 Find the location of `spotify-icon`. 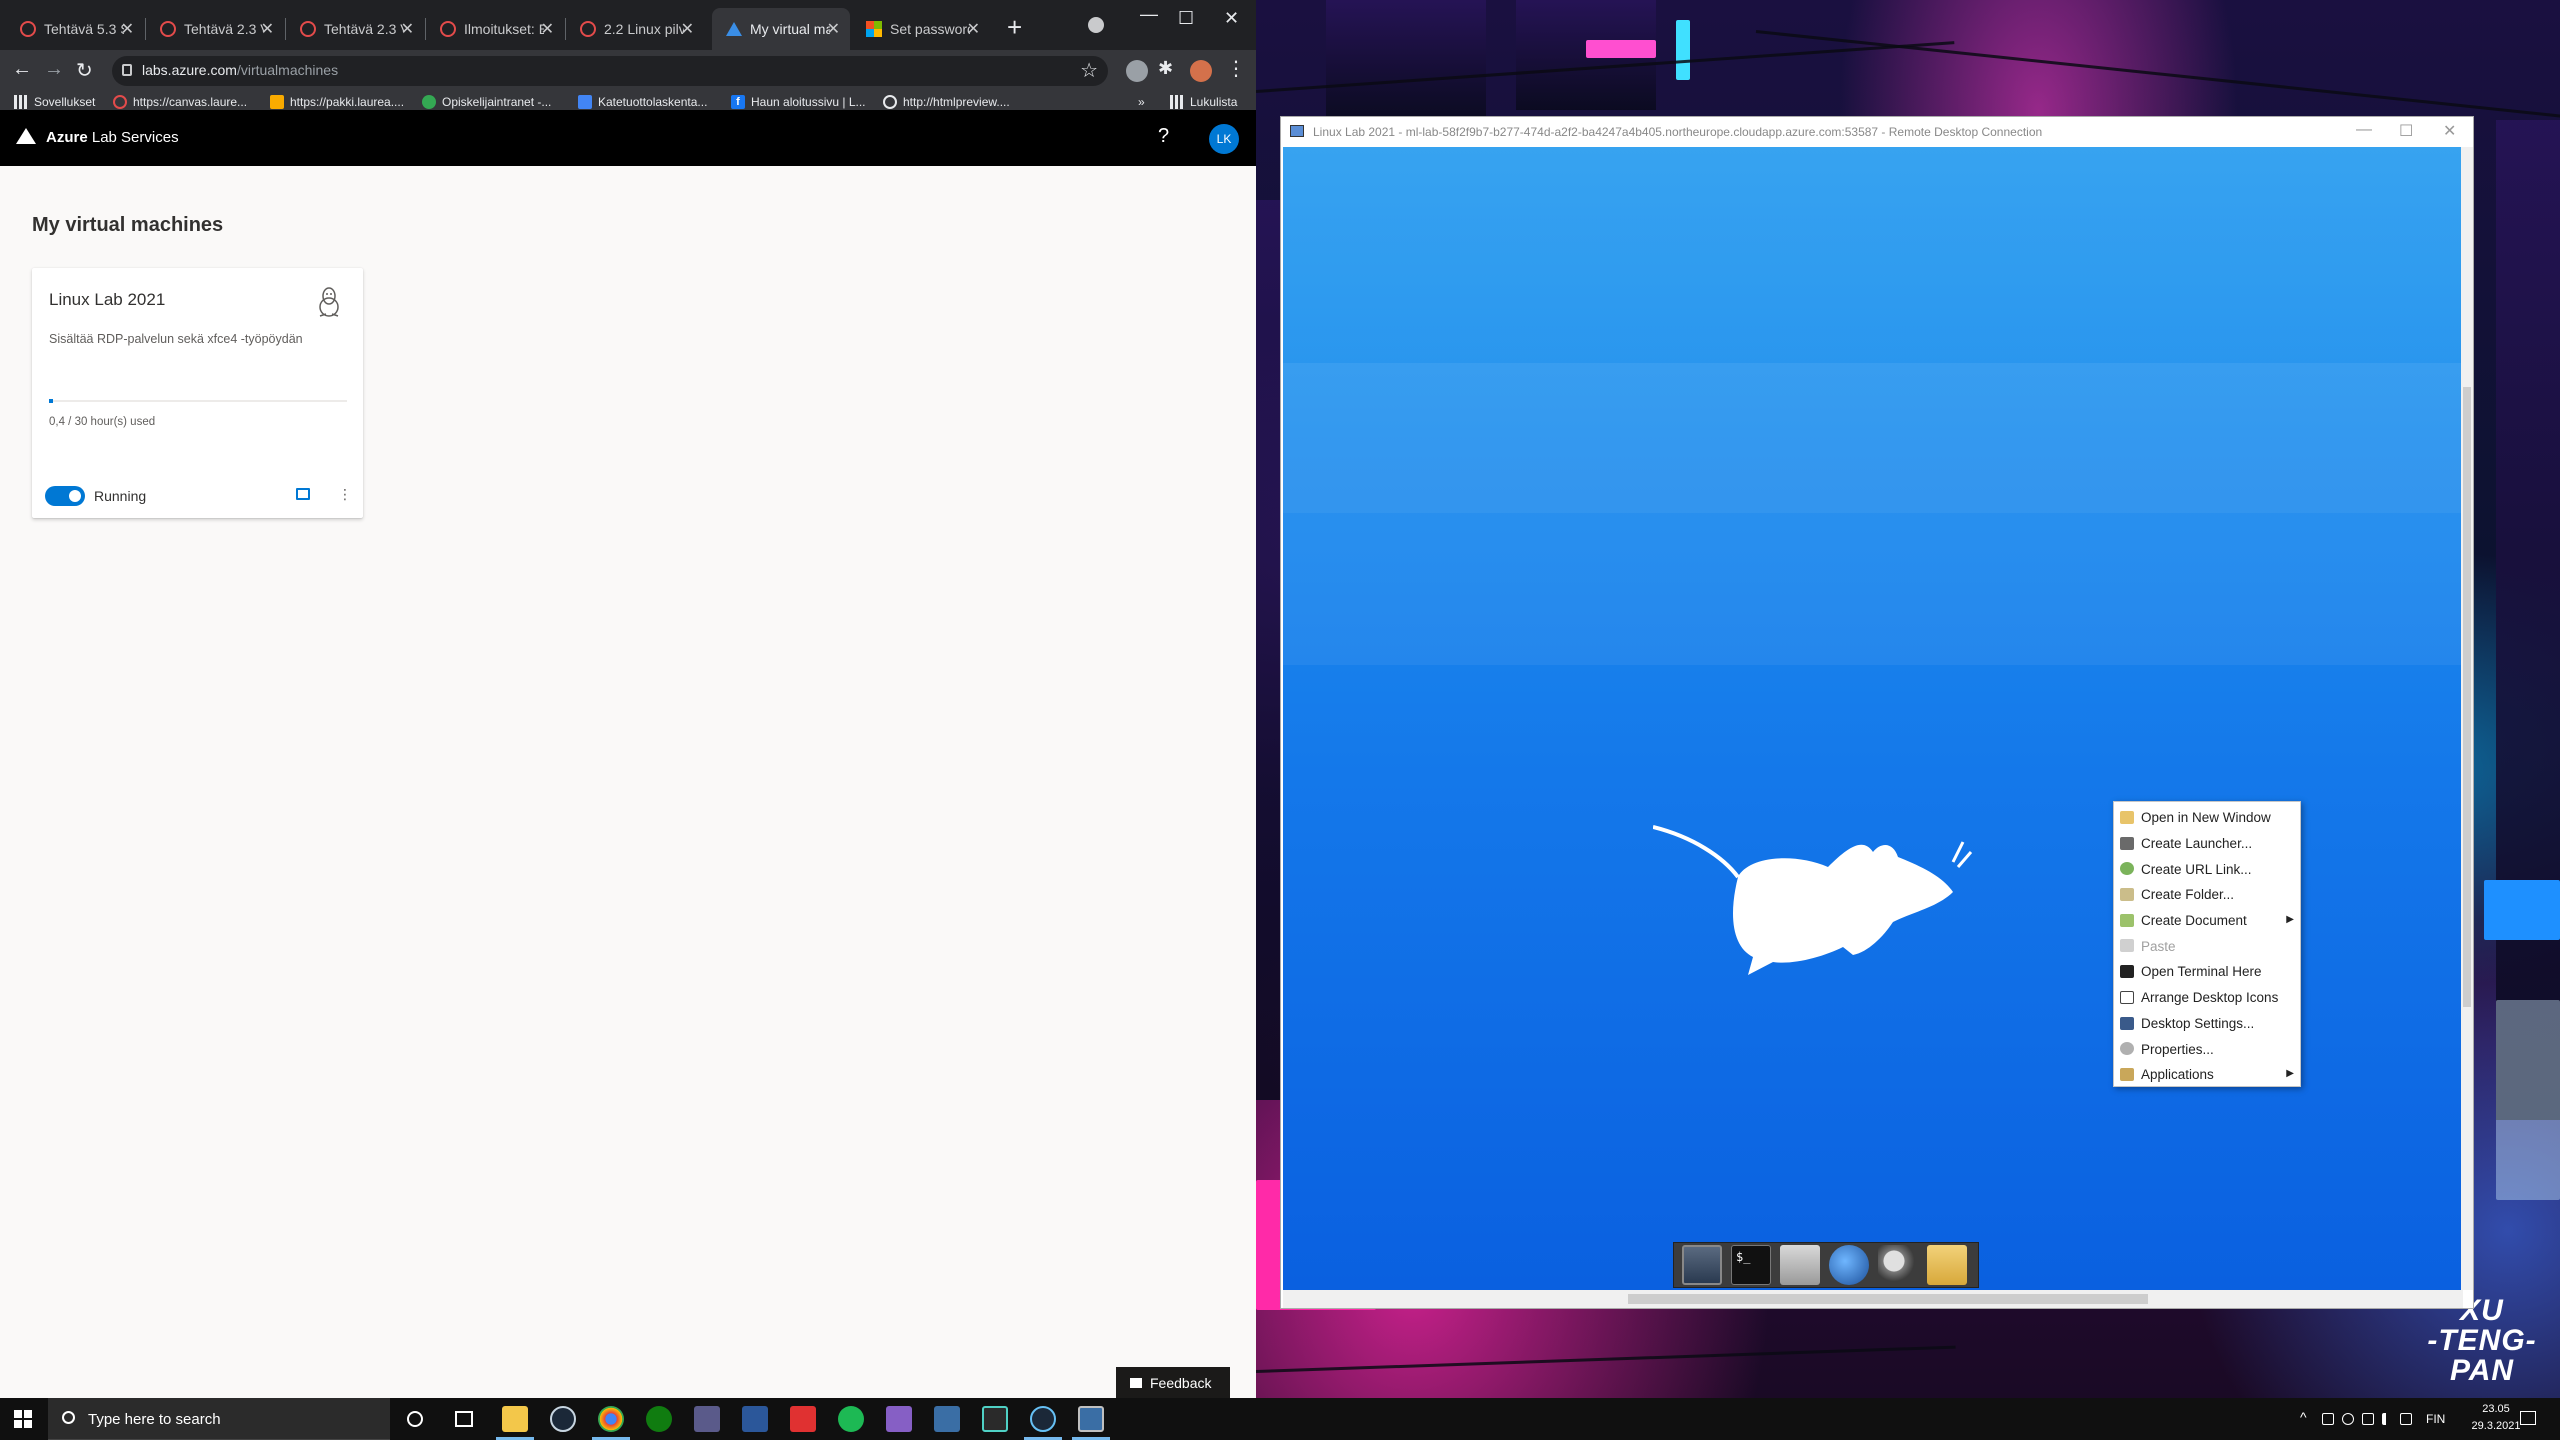

spotify-icon is located at coordinates (851, 1419).